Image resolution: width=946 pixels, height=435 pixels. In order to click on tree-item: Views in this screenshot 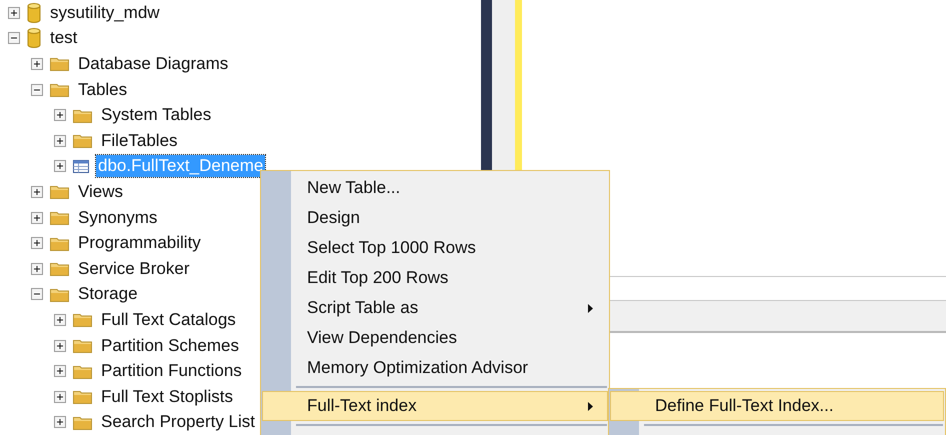, I will do `click(101, 191)`.